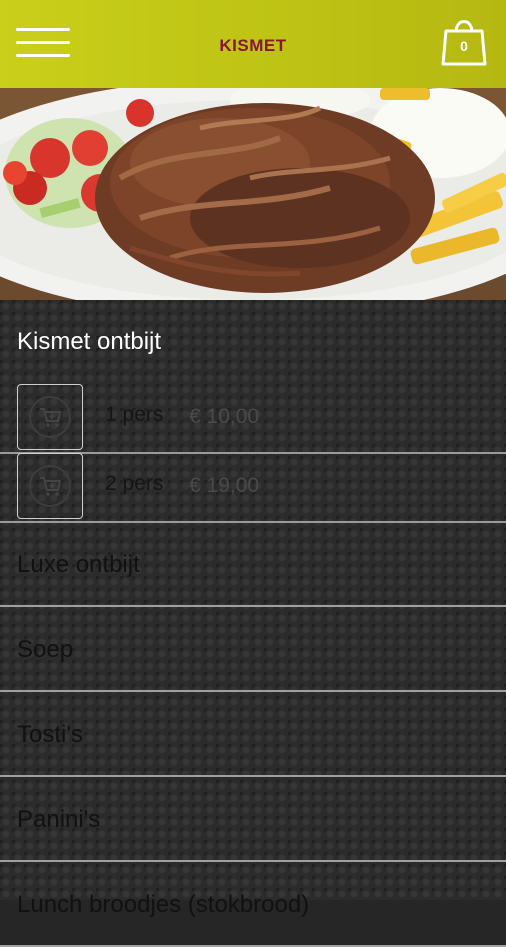 This screenshot has height=947, width=506. I want to click on category-luxe-ontbijt: Luxe ontbijt, so click(253, 564).